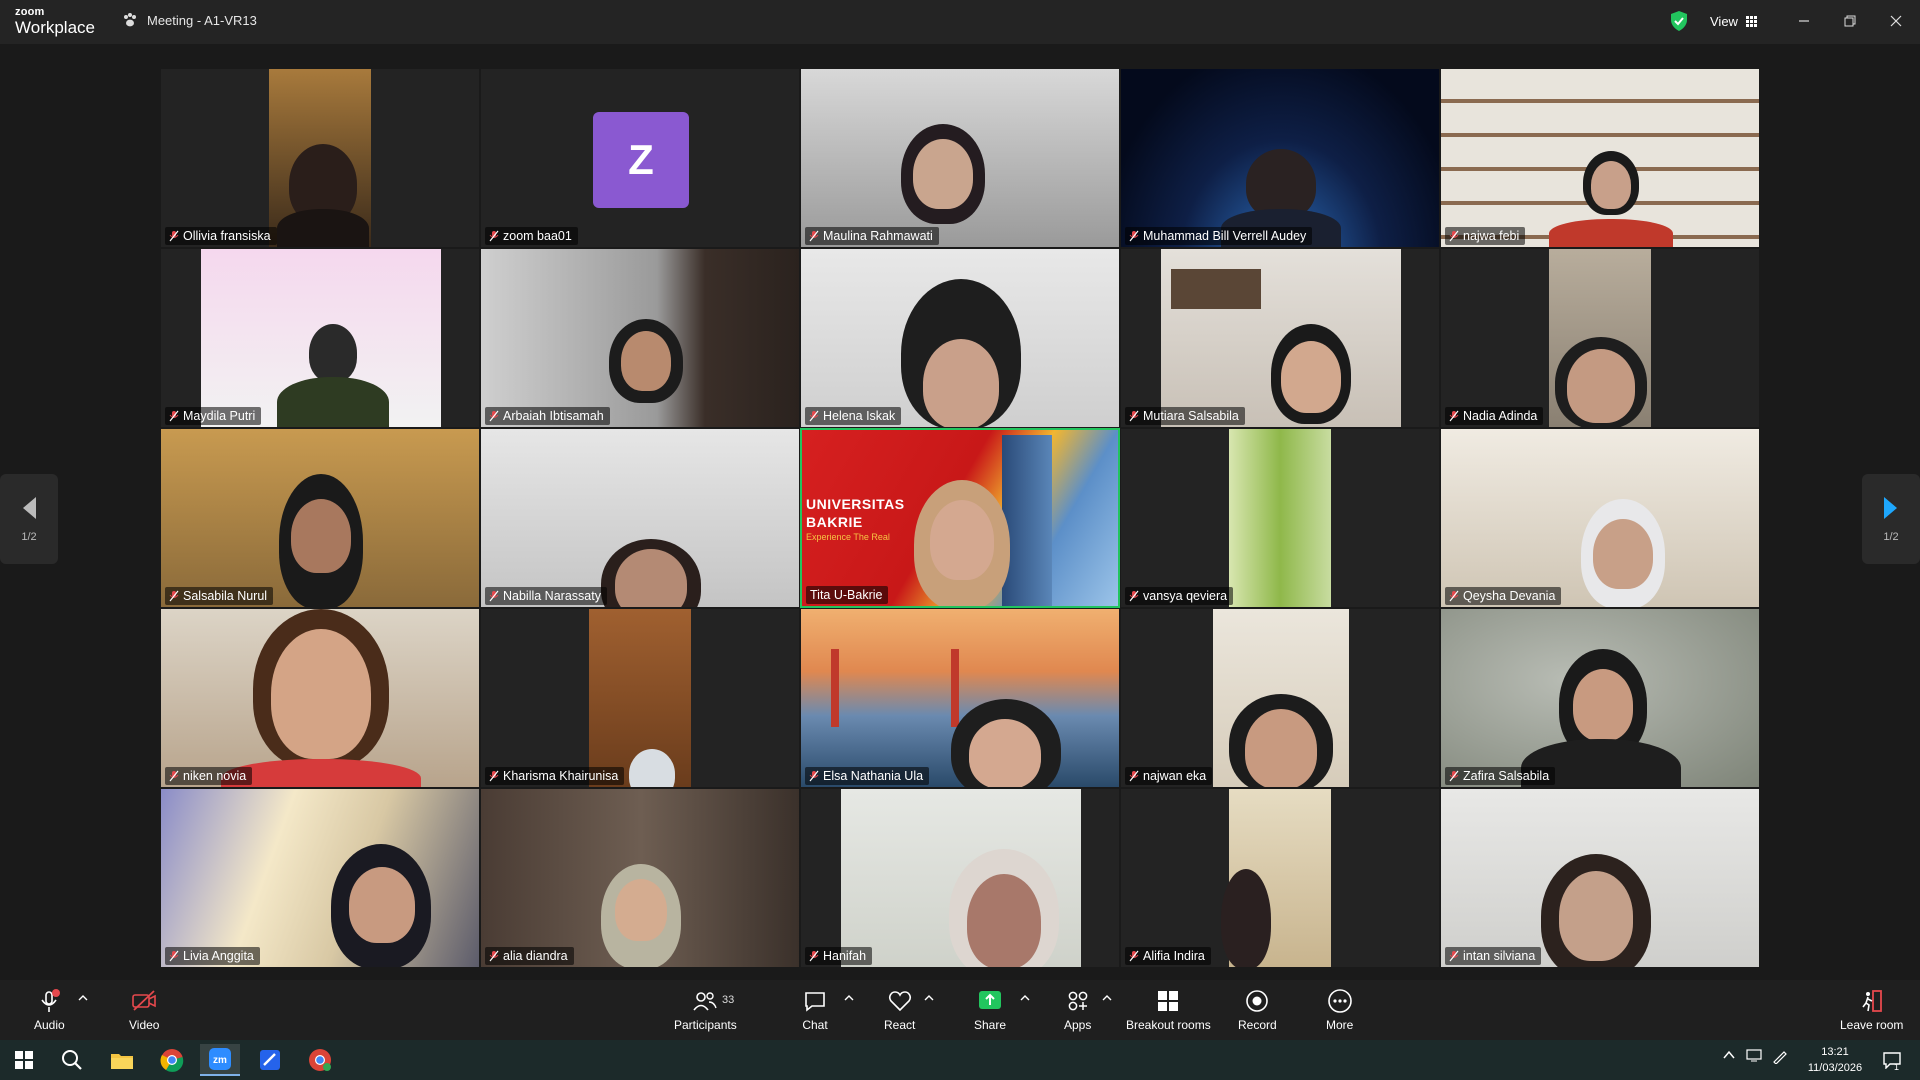 The height and width of the screenshot is (1080, 1920). What do you see at coordinates (1339, 1001) in the screenshot?
I see `more-icon` at bounding box center [1339, 1001].